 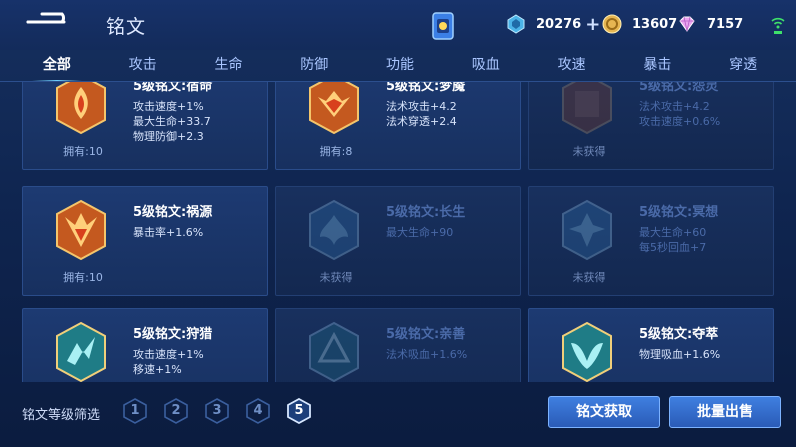 What do you see at coordinates (421, 114) in the screenshot?
I see `inscription-attrs: 法术攻击+4.2 法术穿透+2.4` at bounding box center [421, 114].